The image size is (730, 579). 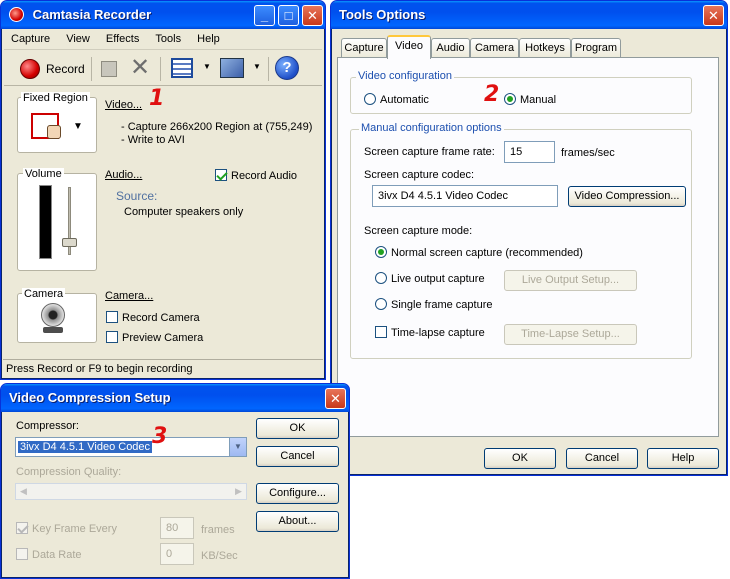 I want to click on maximize-icon: □, so click(x=288, y=15).